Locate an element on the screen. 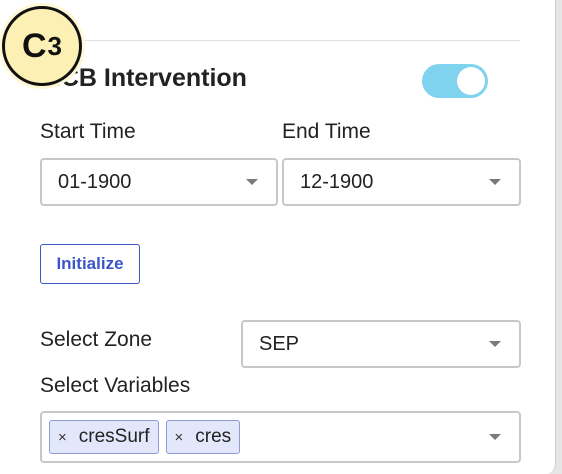  variable-chip: × cresSurf is located at coordinates (104, 437).